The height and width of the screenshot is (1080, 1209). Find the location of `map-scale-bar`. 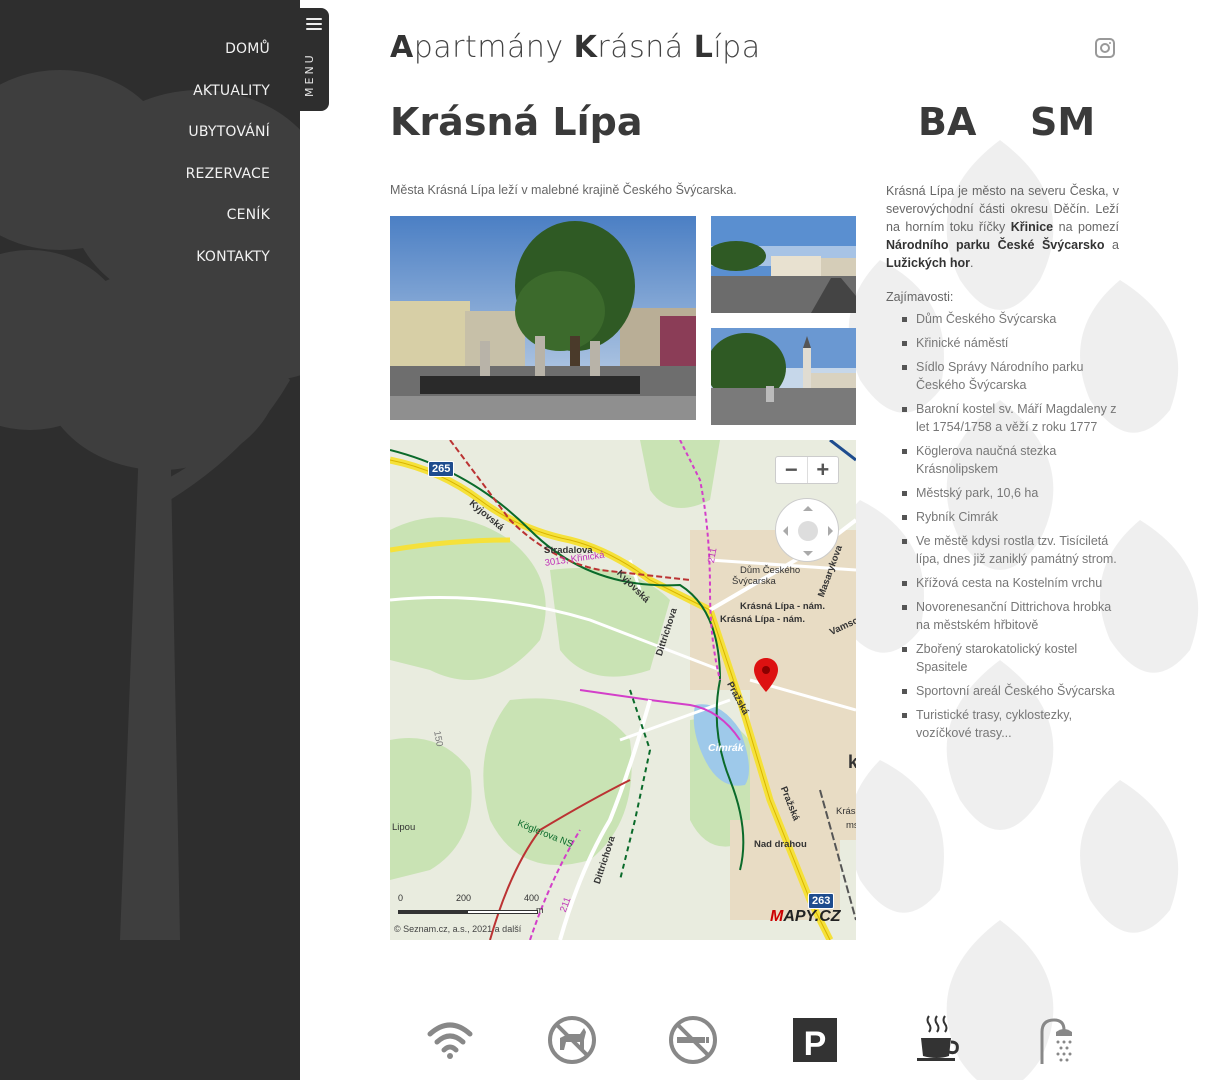

map-scale-bar is located at coordinates (468, 912).